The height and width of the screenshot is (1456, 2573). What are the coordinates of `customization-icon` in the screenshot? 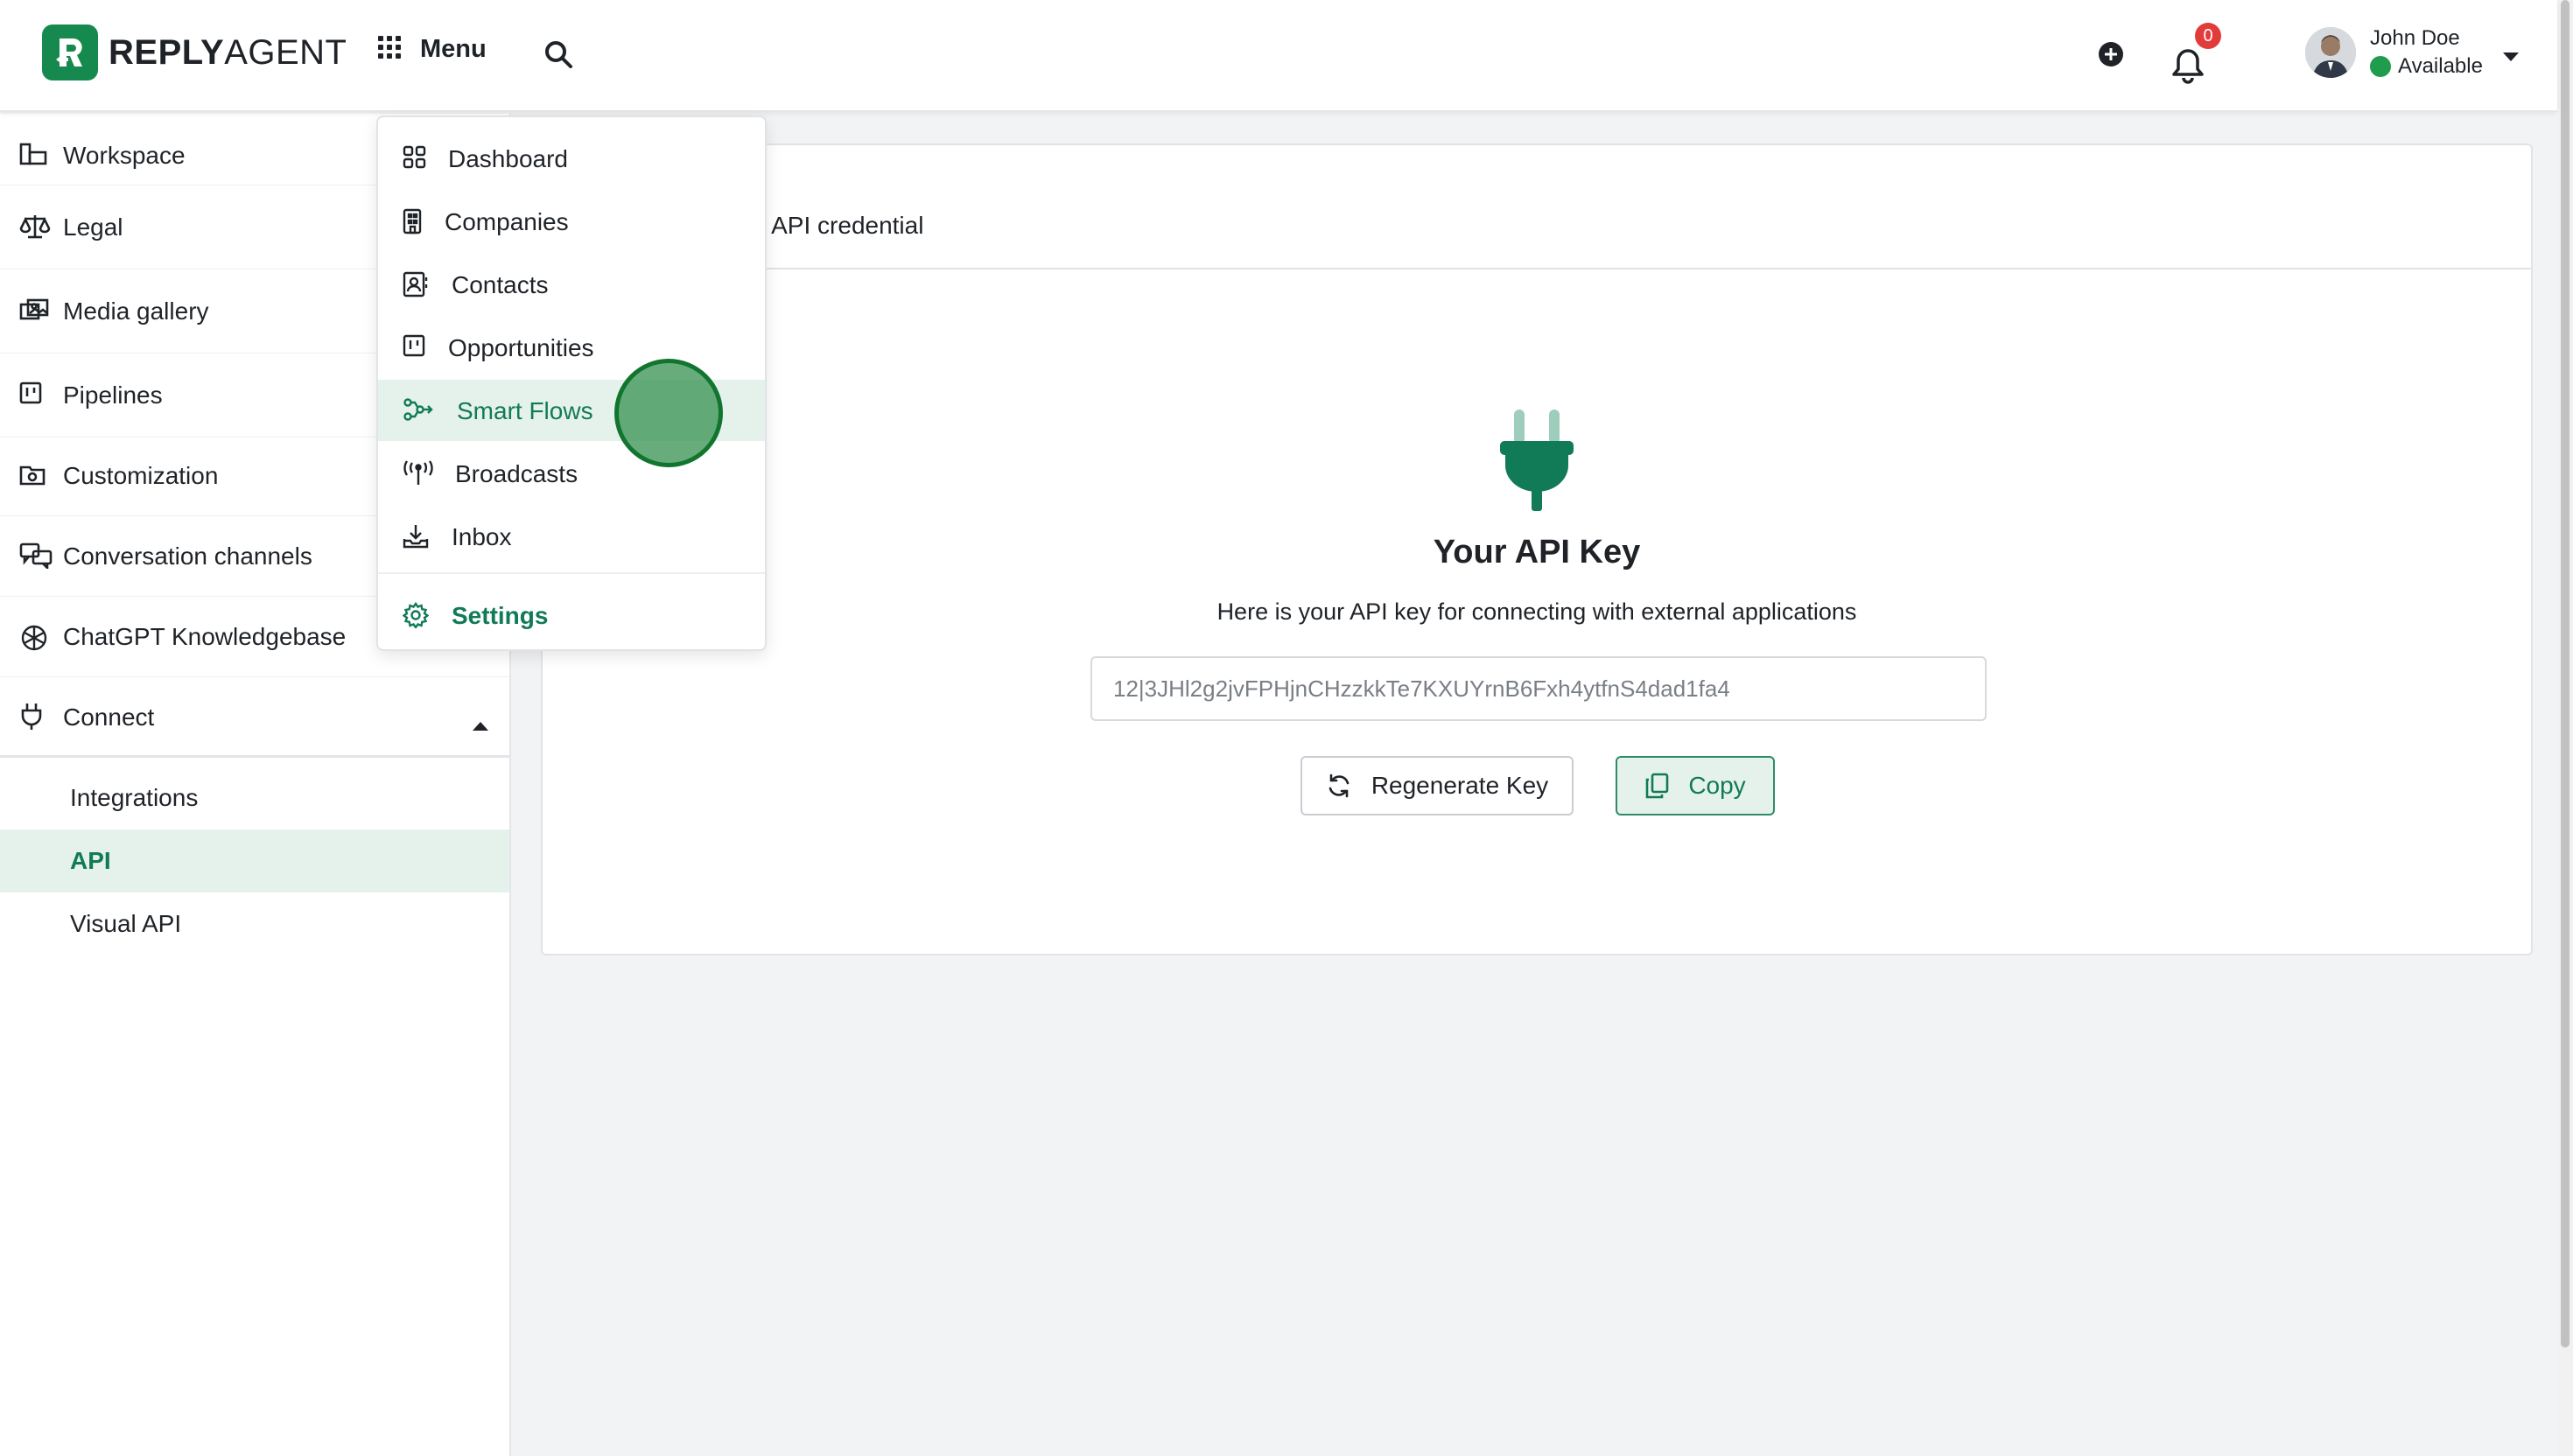 It's located at (32, 477).